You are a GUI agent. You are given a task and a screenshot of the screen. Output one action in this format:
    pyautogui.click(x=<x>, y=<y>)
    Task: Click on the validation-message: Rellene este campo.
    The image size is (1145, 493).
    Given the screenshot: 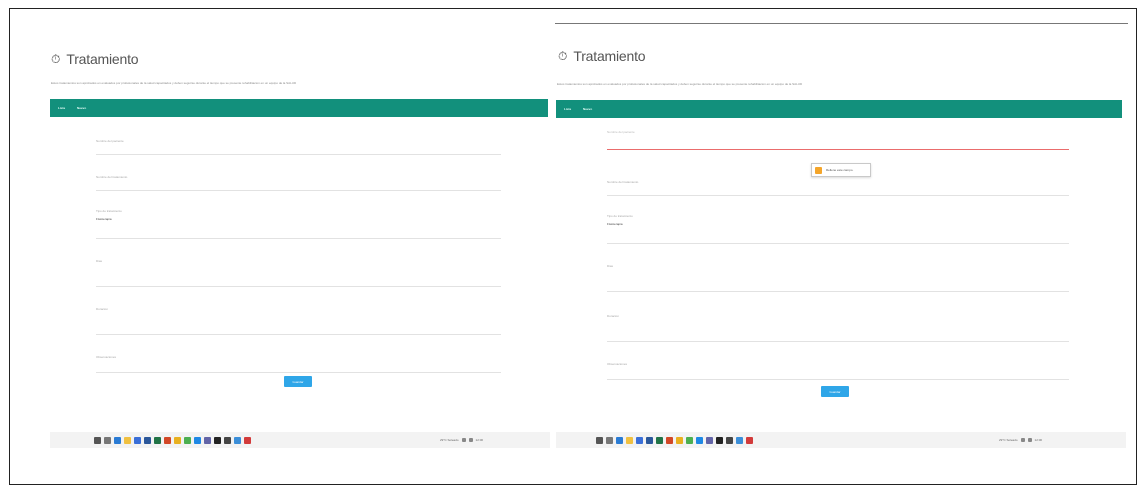 What is the action you would take?
    pyautogui.click(x=840, y=170)
    